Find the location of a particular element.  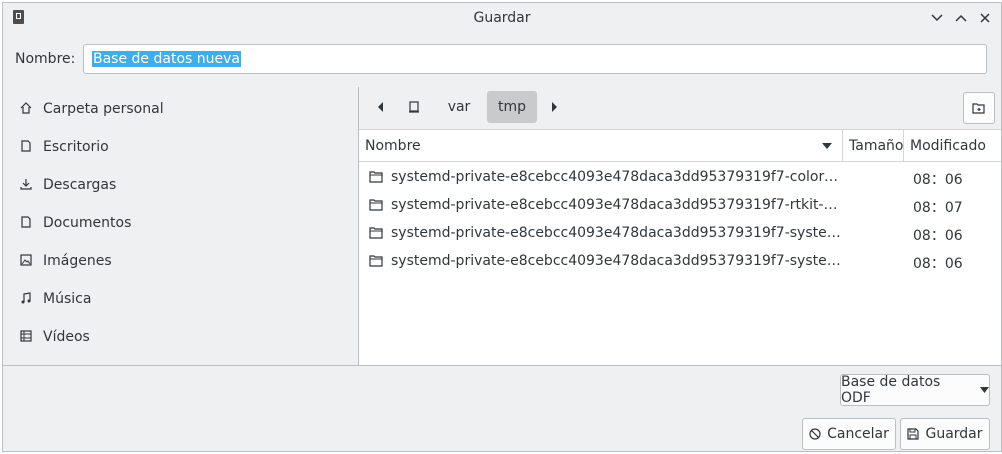

sidebar-item-label: Documentos is located at coordinates (87, 223).